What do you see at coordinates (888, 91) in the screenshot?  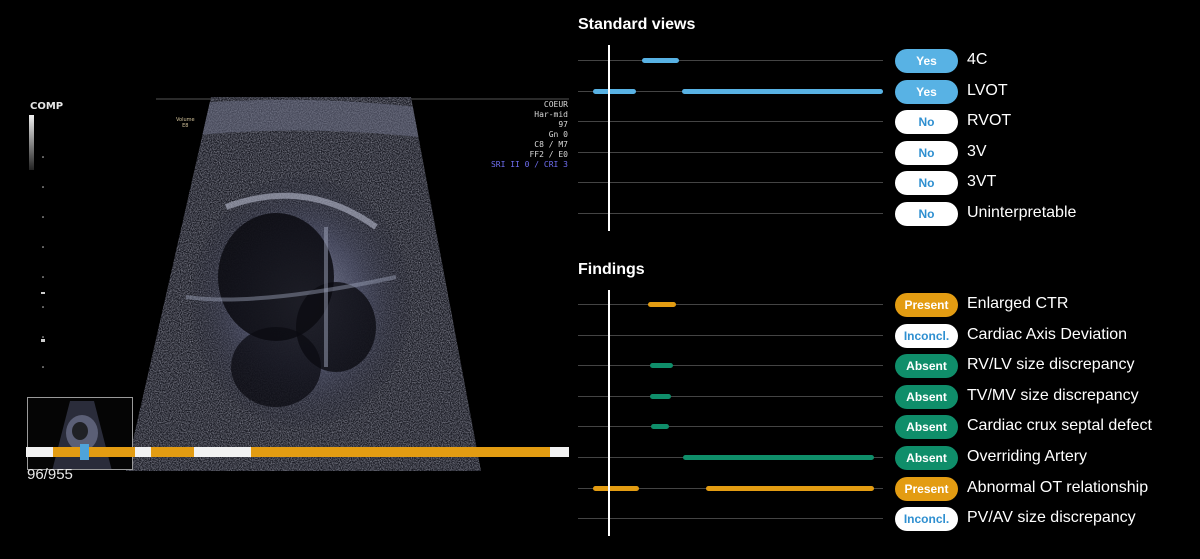 I see `standard-view-row: Yes LVOT` at bounding box center [888, 91].